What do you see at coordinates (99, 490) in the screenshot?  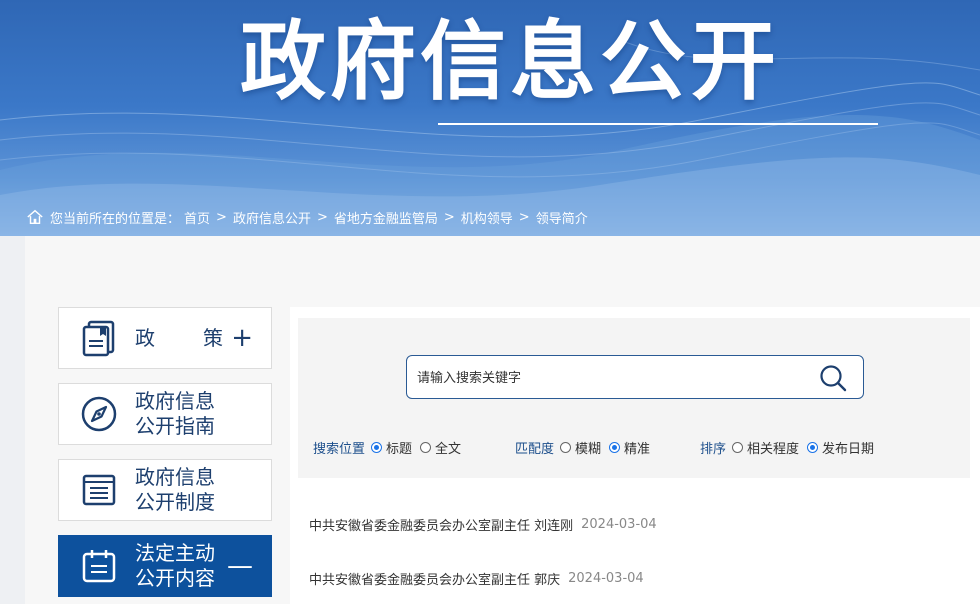 I see `list-document-icon` at bounding box center [99, 490].